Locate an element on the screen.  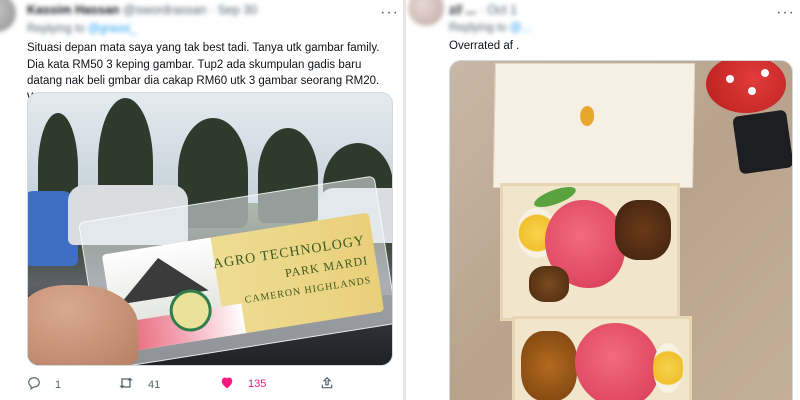
photo-hand is located at coordinates (83, 325).